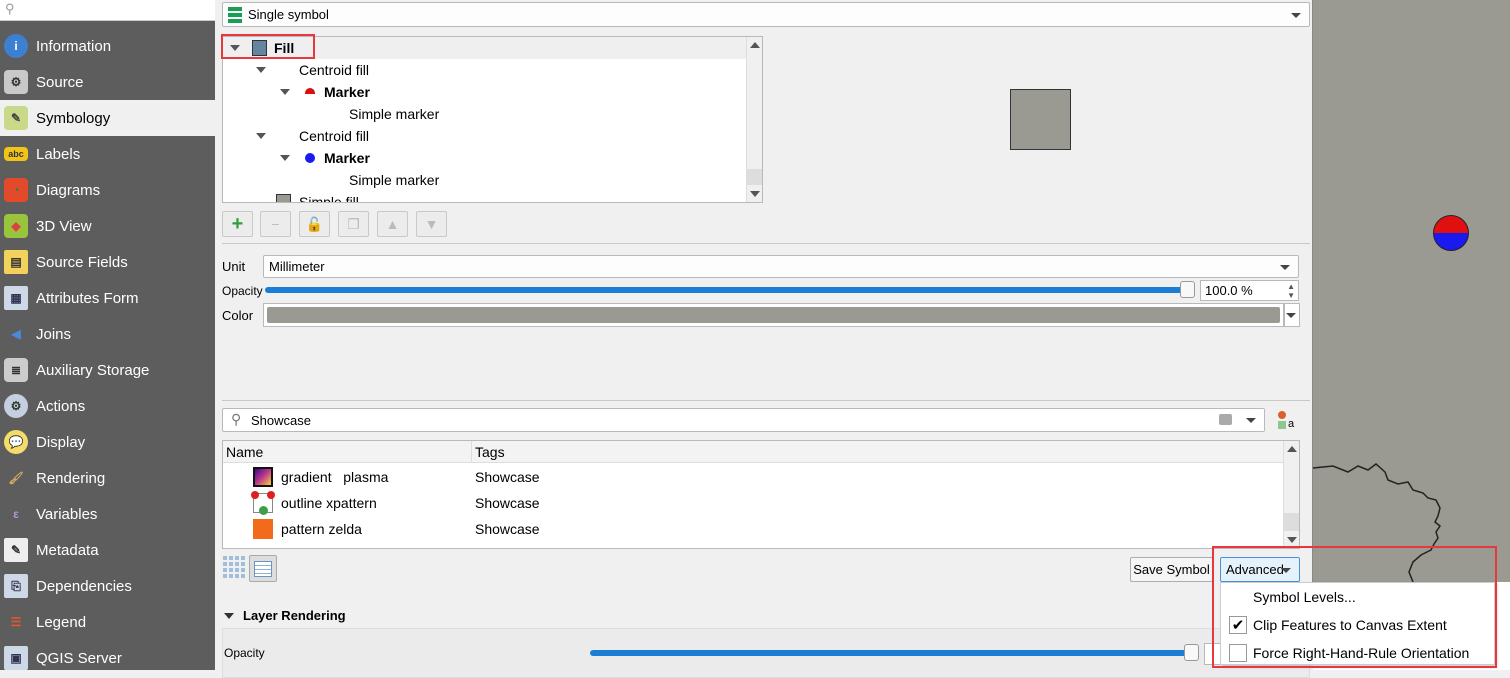 This screenshot has height=678, width=1510. Describe the element at coordinates (74, 46) in the screenshot. I see `sidebar-item-label: Information` at that location.